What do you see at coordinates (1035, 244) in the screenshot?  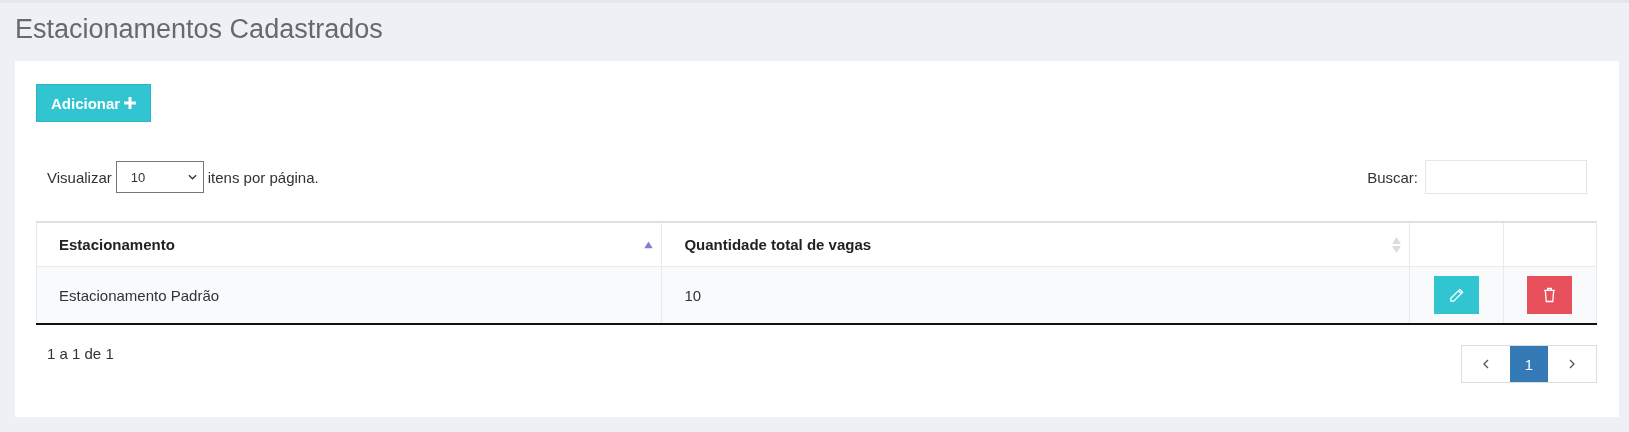 I see `column-header: Quantidade total de vagas` at bounding box center [1035, 244].